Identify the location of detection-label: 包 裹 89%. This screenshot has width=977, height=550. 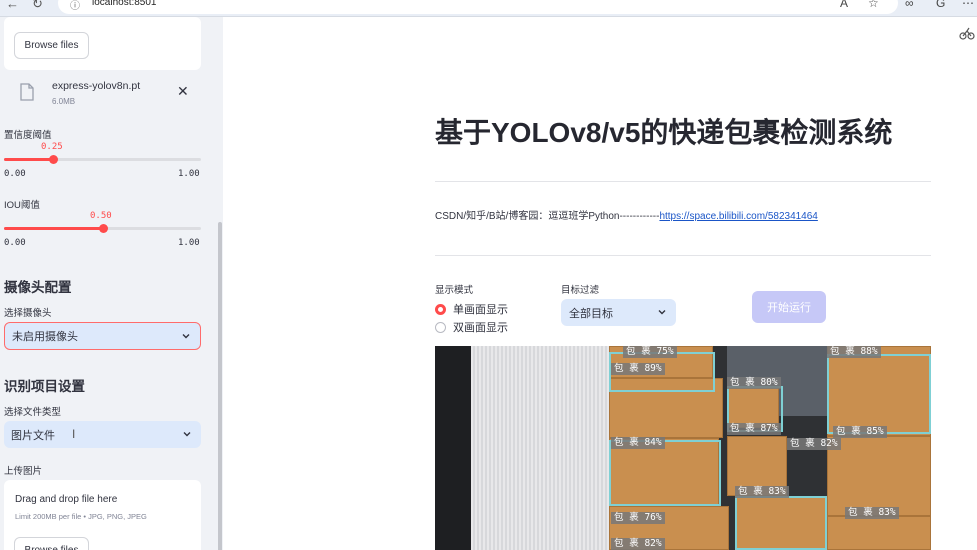
(638, 369).